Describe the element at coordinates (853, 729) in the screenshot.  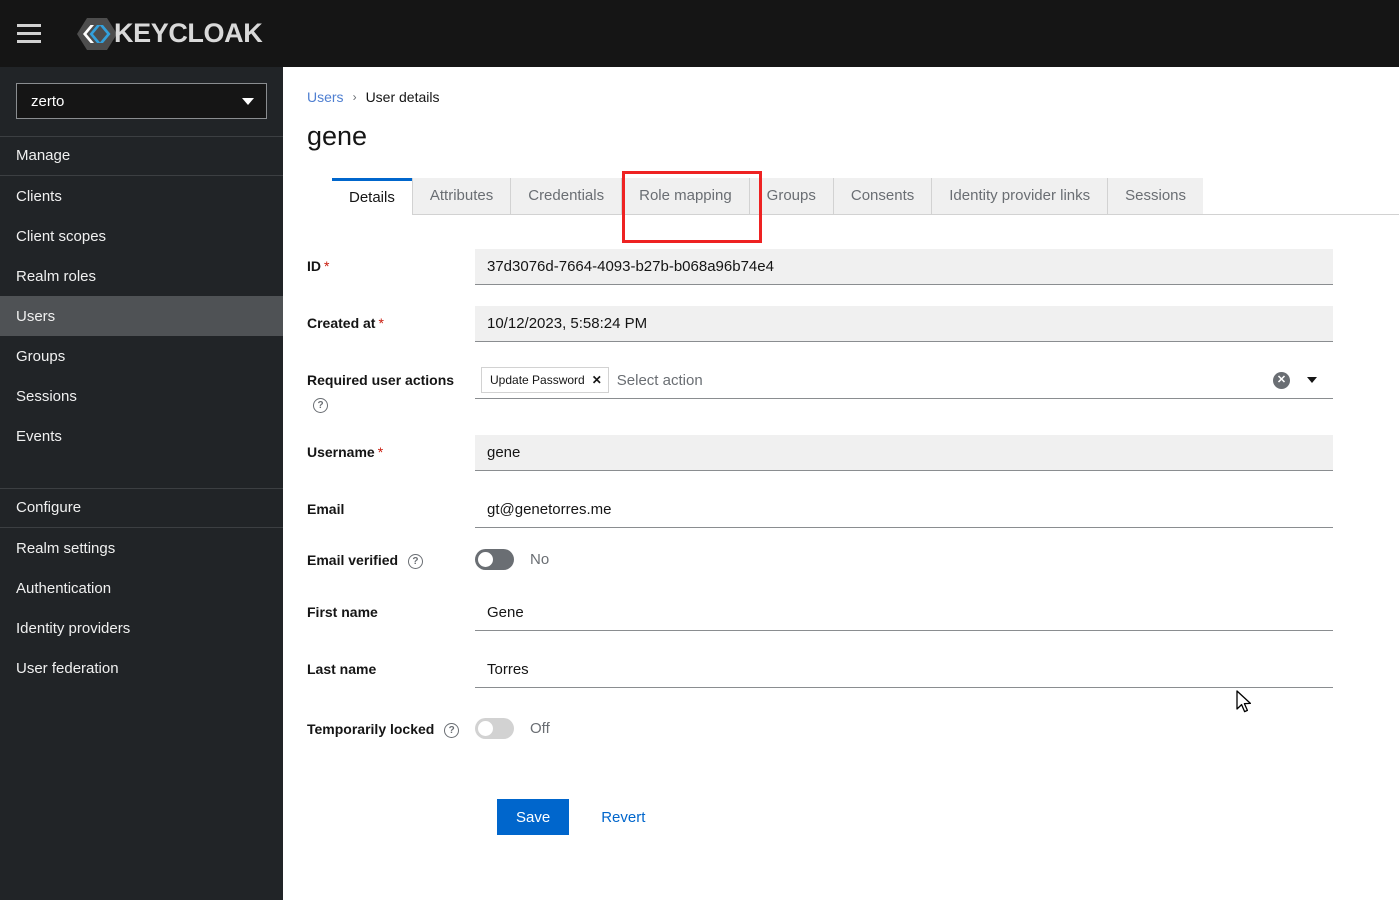
I see `form-row-temporarily-locked: Temporarily locked ? Off` at that location.